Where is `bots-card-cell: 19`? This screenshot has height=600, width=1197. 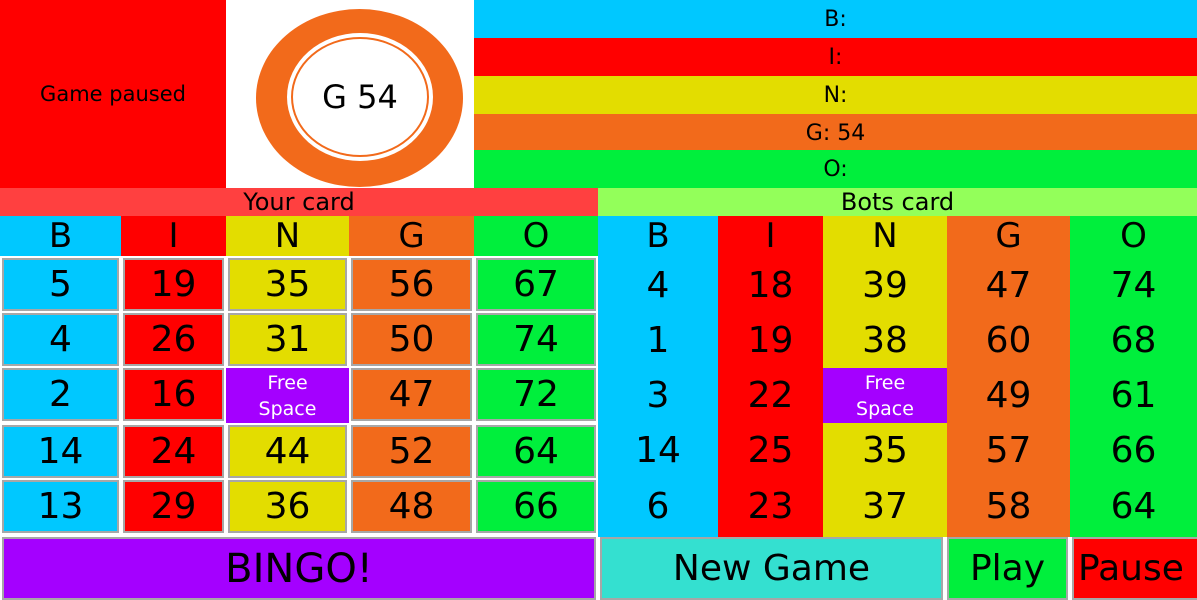
bots-card-cell: 19 is located at coordinates (770, 340).